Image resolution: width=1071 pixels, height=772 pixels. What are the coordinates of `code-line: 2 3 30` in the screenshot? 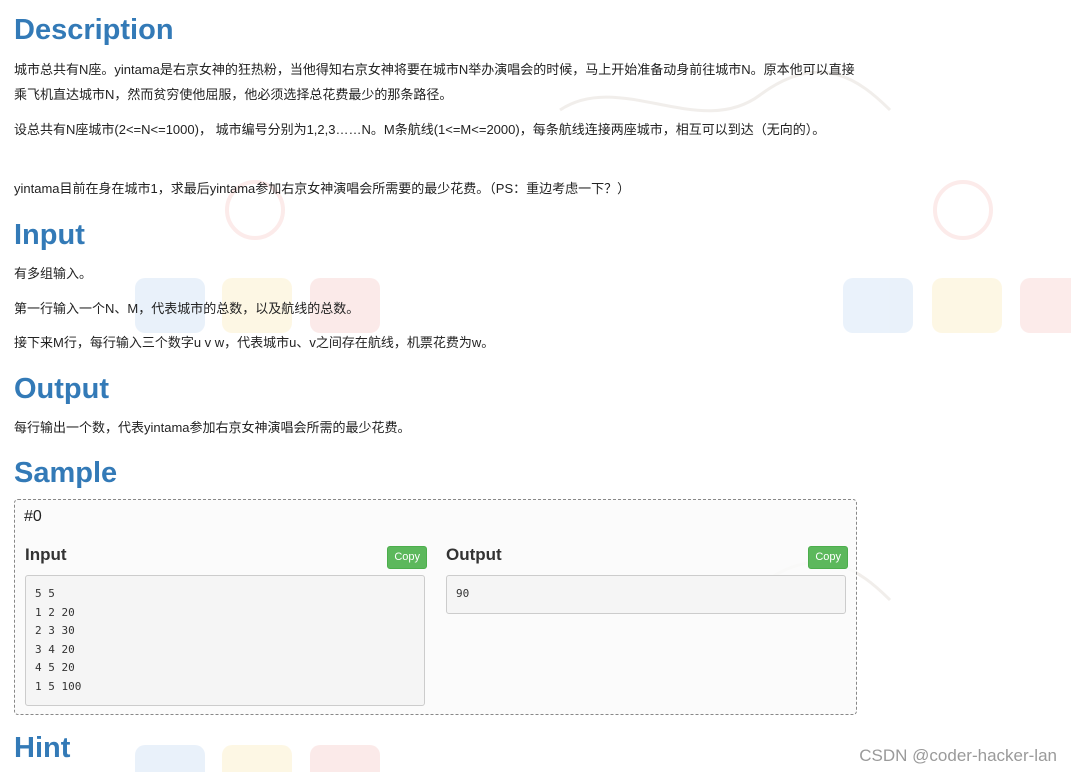 It's located at (55, 630).